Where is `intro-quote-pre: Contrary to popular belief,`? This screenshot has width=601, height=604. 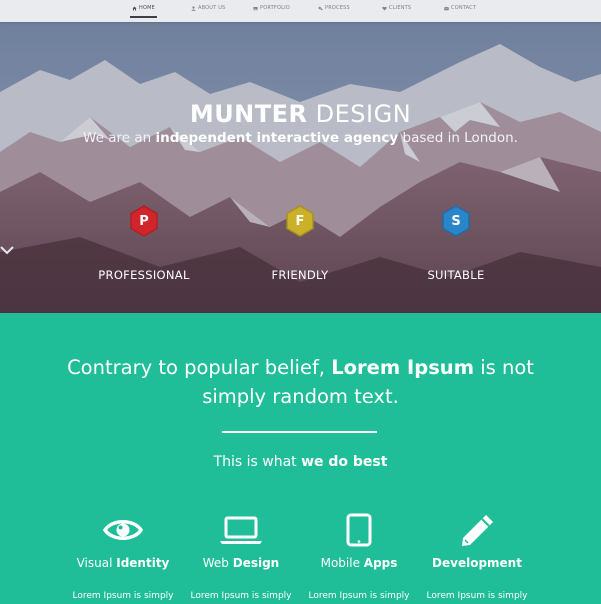 intro-quote-pre: Contrary to popular belief, is located at coordinates (199, 367).